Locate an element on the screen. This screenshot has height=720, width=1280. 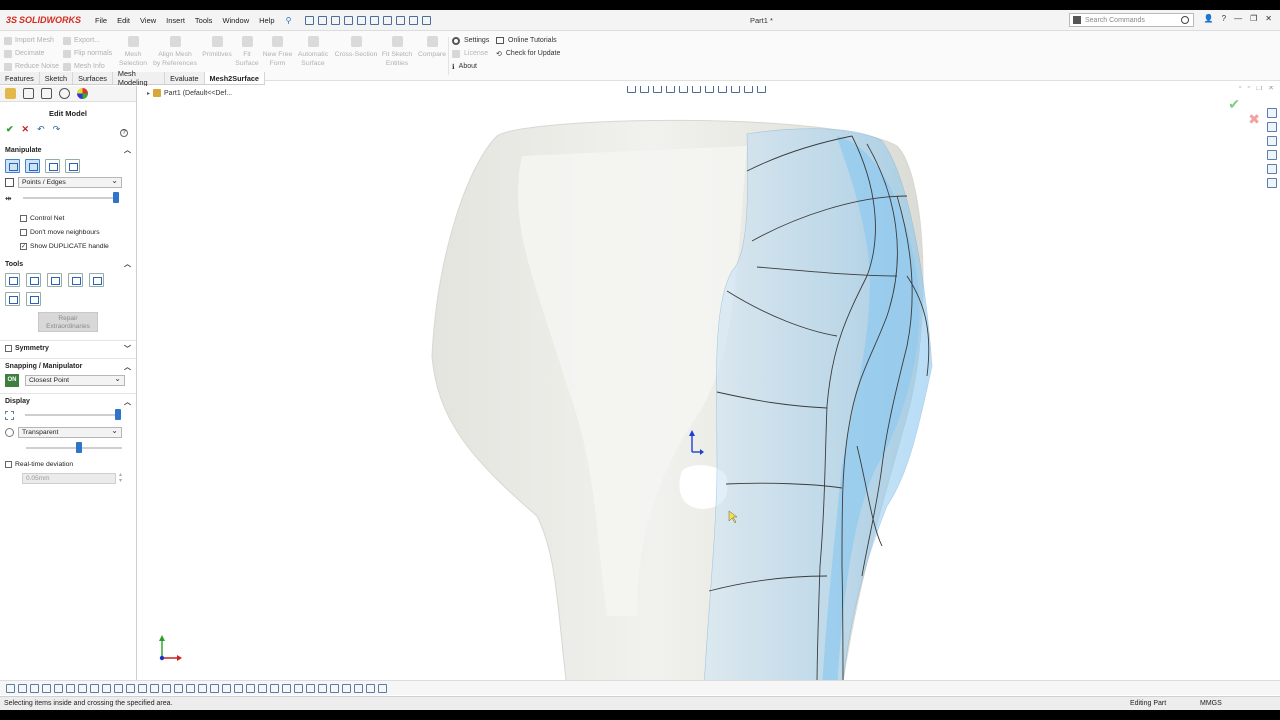
search-icon is located at coordinates (1185, 20).